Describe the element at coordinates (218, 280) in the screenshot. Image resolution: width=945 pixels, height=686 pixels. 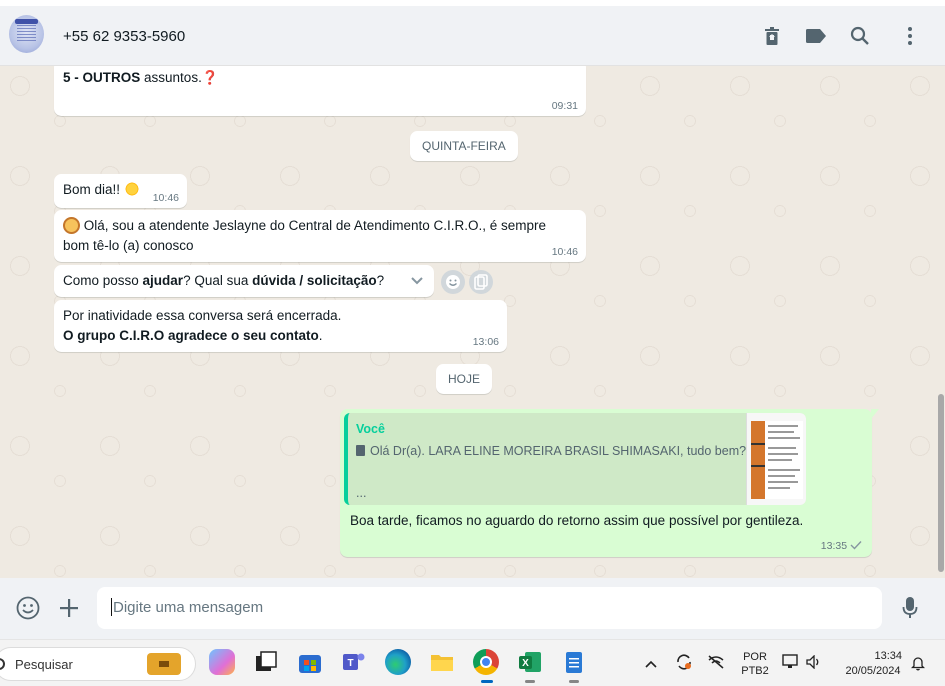
I see `message-text-c: ? Qual sua` at that location.